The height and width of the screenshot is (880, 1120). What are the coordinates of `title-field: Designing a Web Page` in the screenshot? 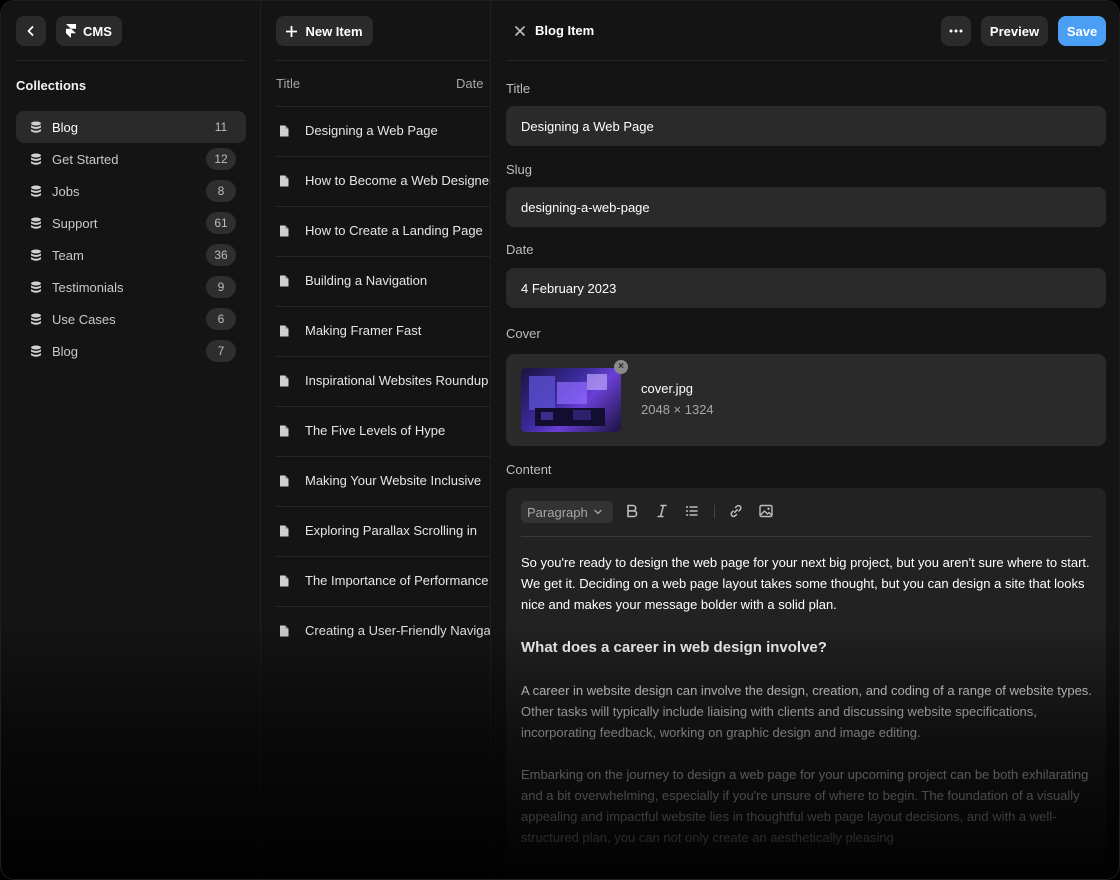 It's located at (806, 126).